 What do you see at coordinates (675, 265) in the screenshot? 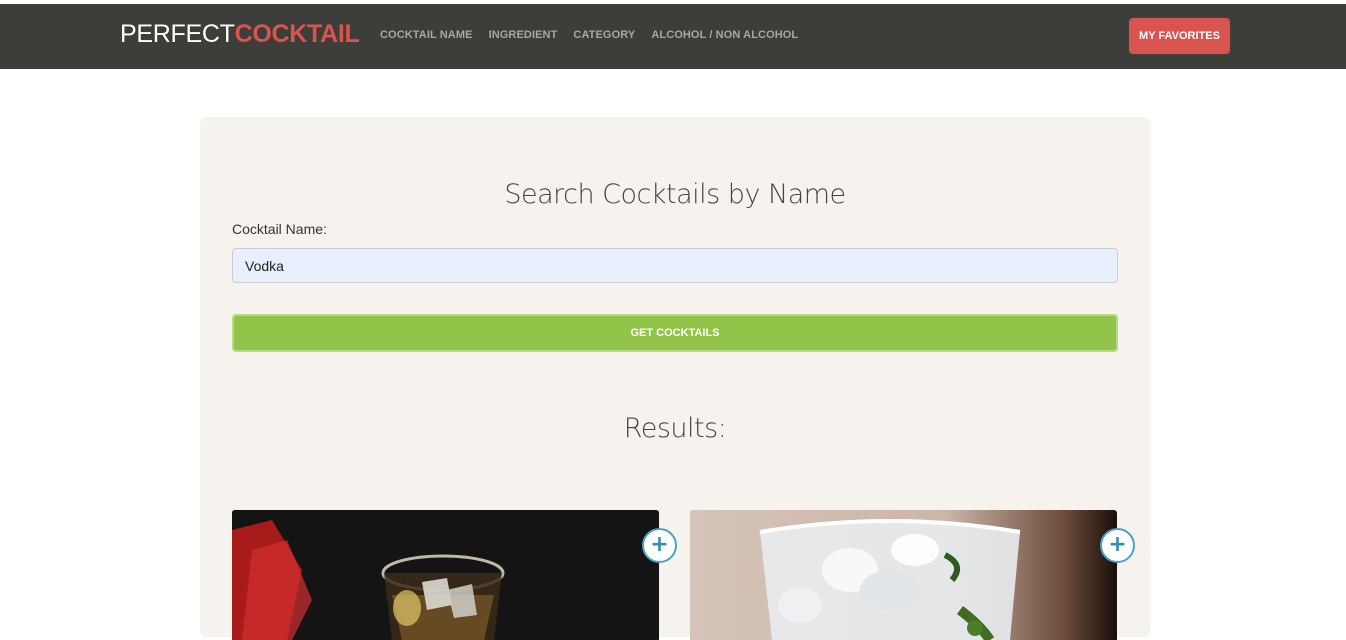
I see `cocktail-name-input` at bounding box center [675, 265].